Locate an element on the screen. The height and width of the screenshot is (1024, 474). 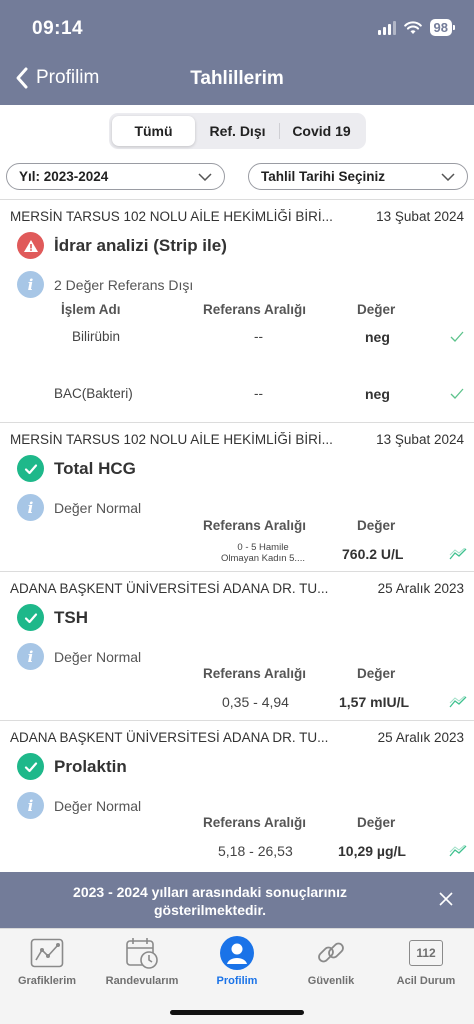
filter-segmented-control: Tümü Ref. Dışı Covid 19 is located at coordinates (237, 131).